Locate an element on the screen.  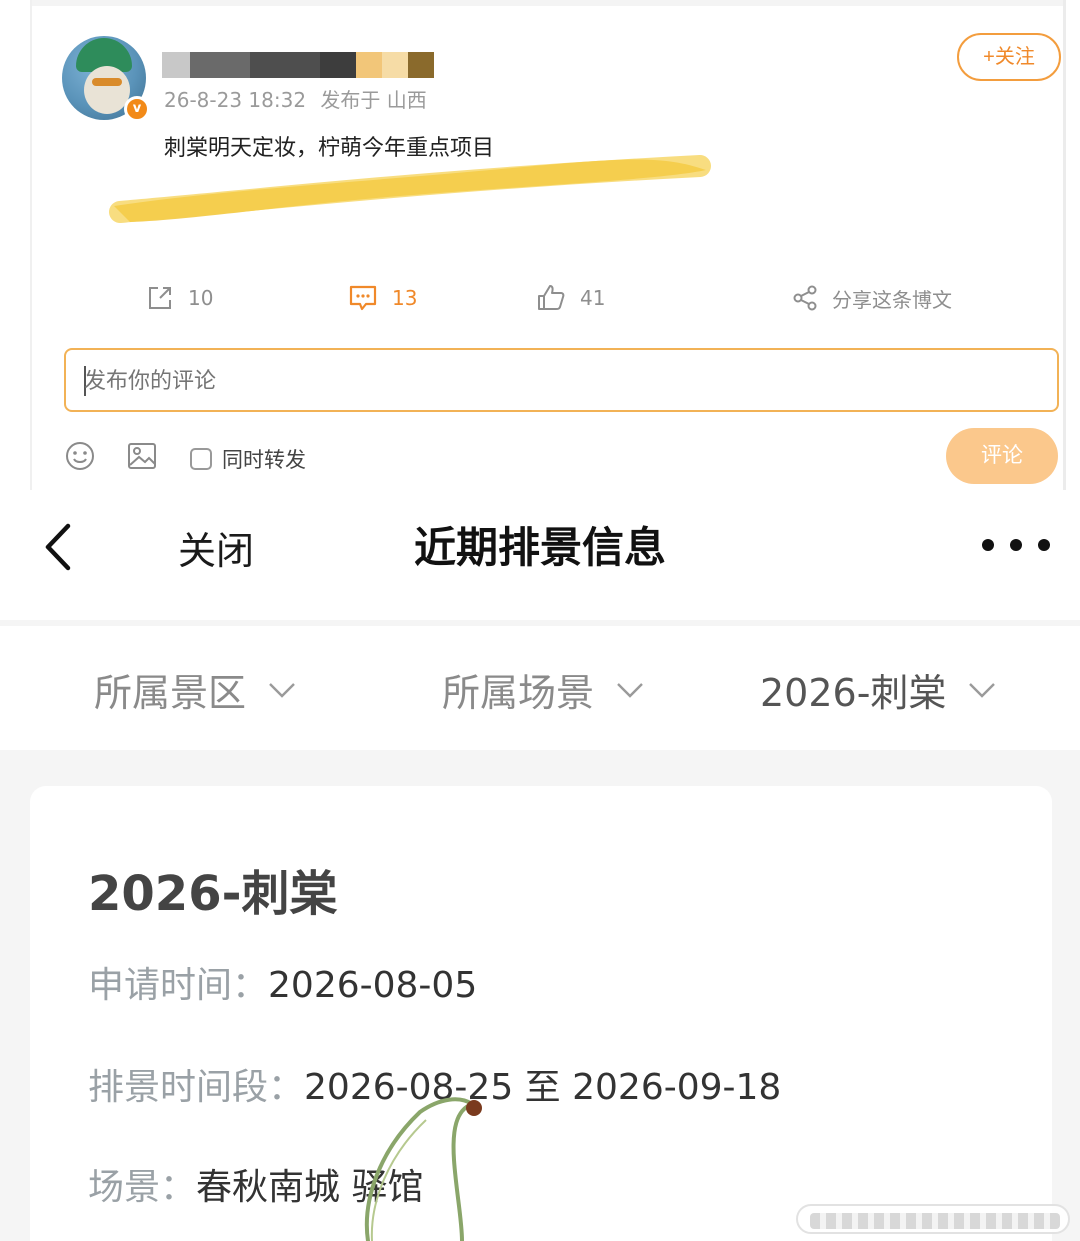
apply-time-label: 申请时间： is located at coordinates (178, 985).